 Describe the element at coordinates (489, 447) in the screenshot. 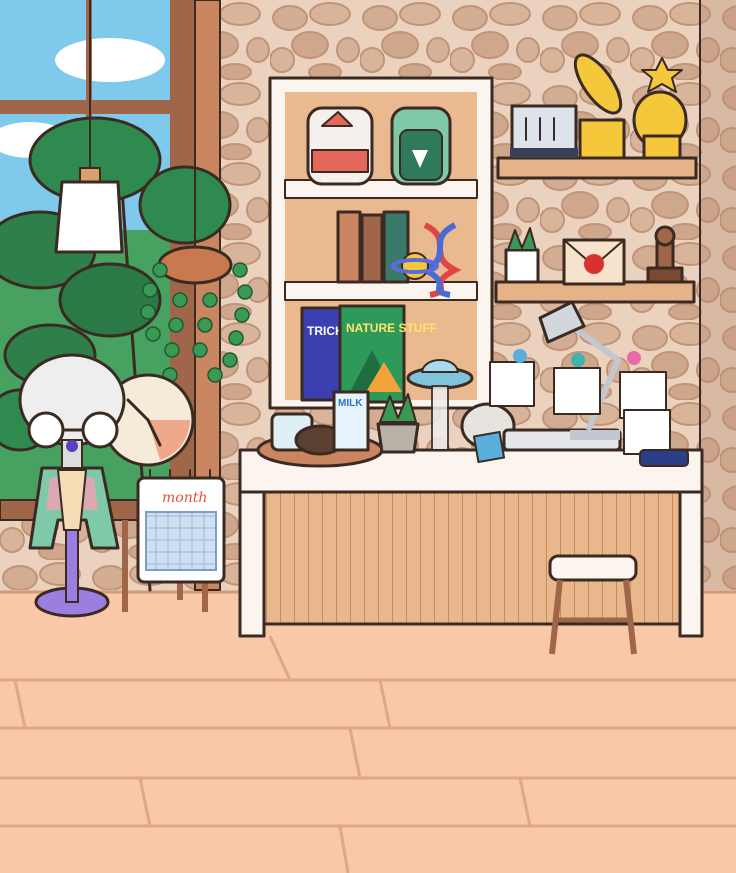

I see `sticky-note` at that location.